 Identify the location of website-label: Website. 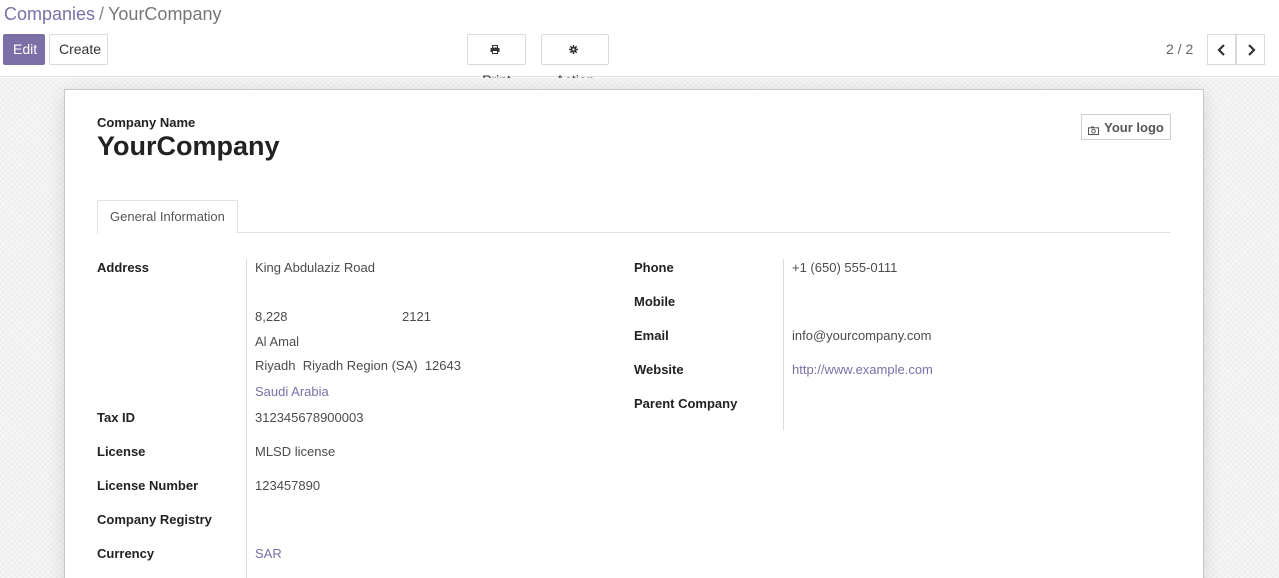
(659, 369).